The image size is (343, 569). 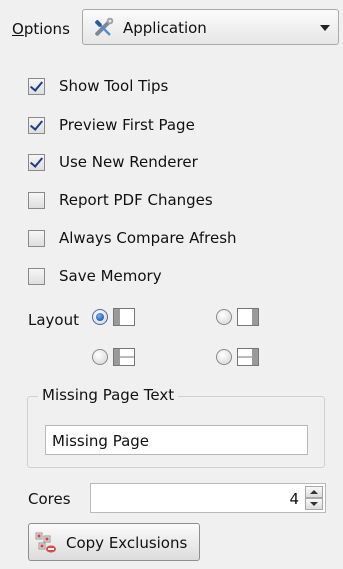 What do you see at coordinates (224, 317) in the screenshot?
I see `layout-radio-right` at bounding box center [224, 317].